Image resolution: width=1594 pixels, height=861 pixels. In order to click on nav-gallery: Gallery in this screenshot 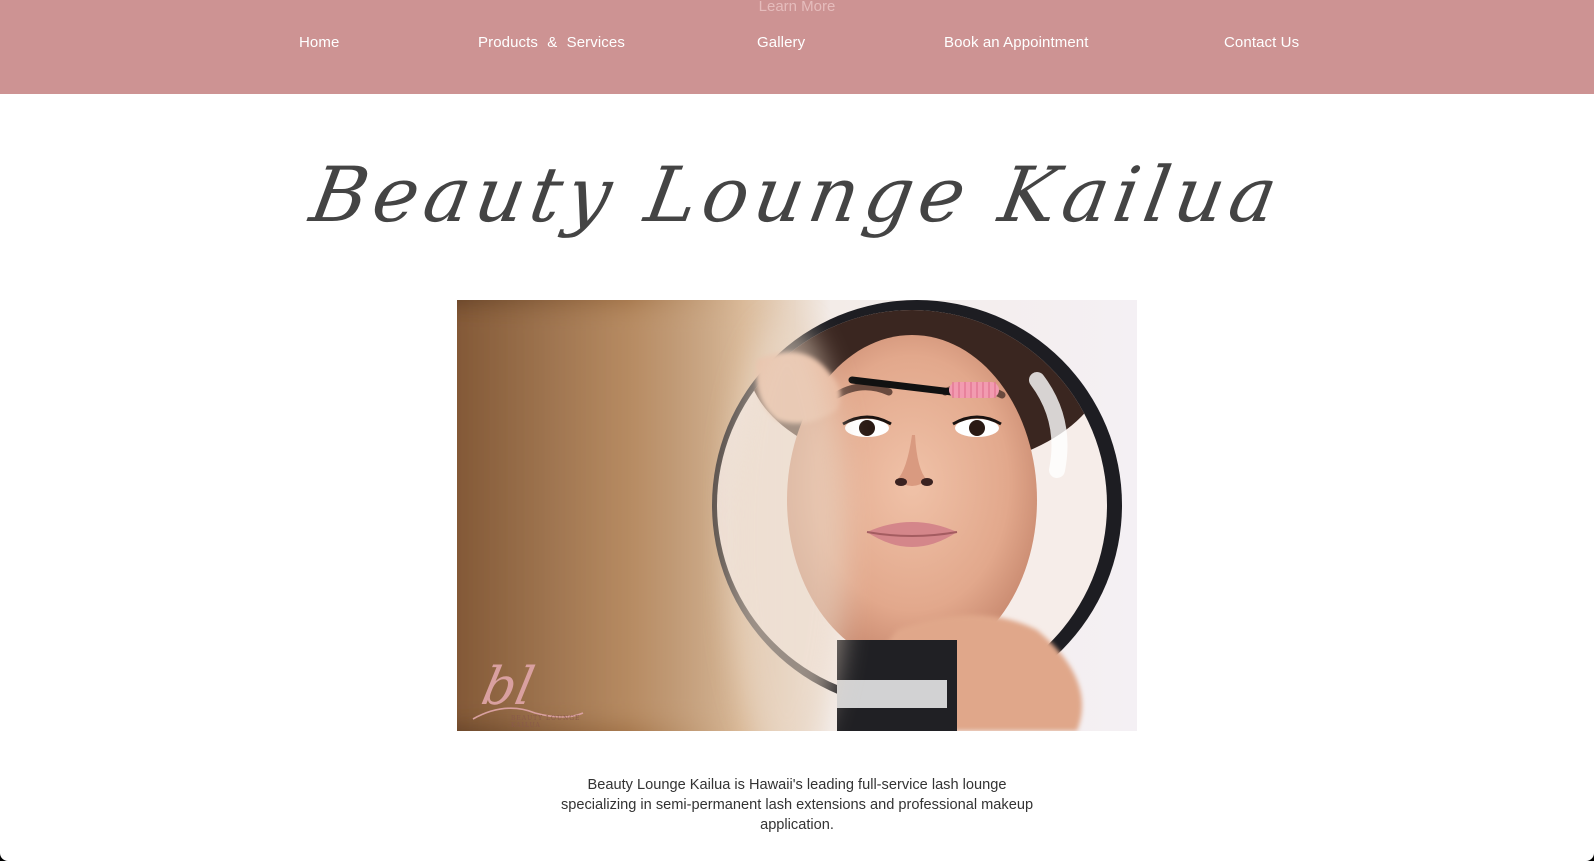, I will do `click(781, 42)`.